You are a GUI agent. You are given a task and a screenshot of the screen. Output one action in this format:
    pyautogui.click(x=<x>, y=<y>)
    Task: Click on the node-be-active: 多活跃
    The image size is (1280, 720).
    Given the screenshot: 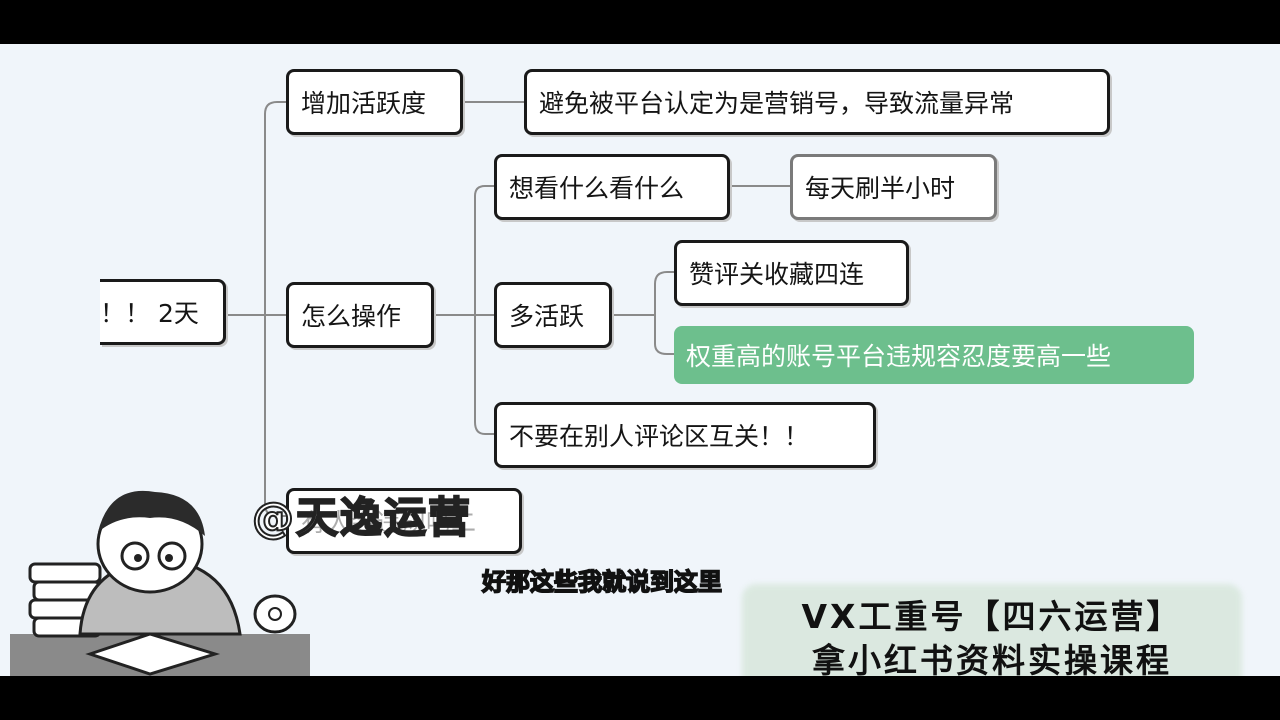 What is the action you would take?
    pyautogui.click(x=553, y=315)
    